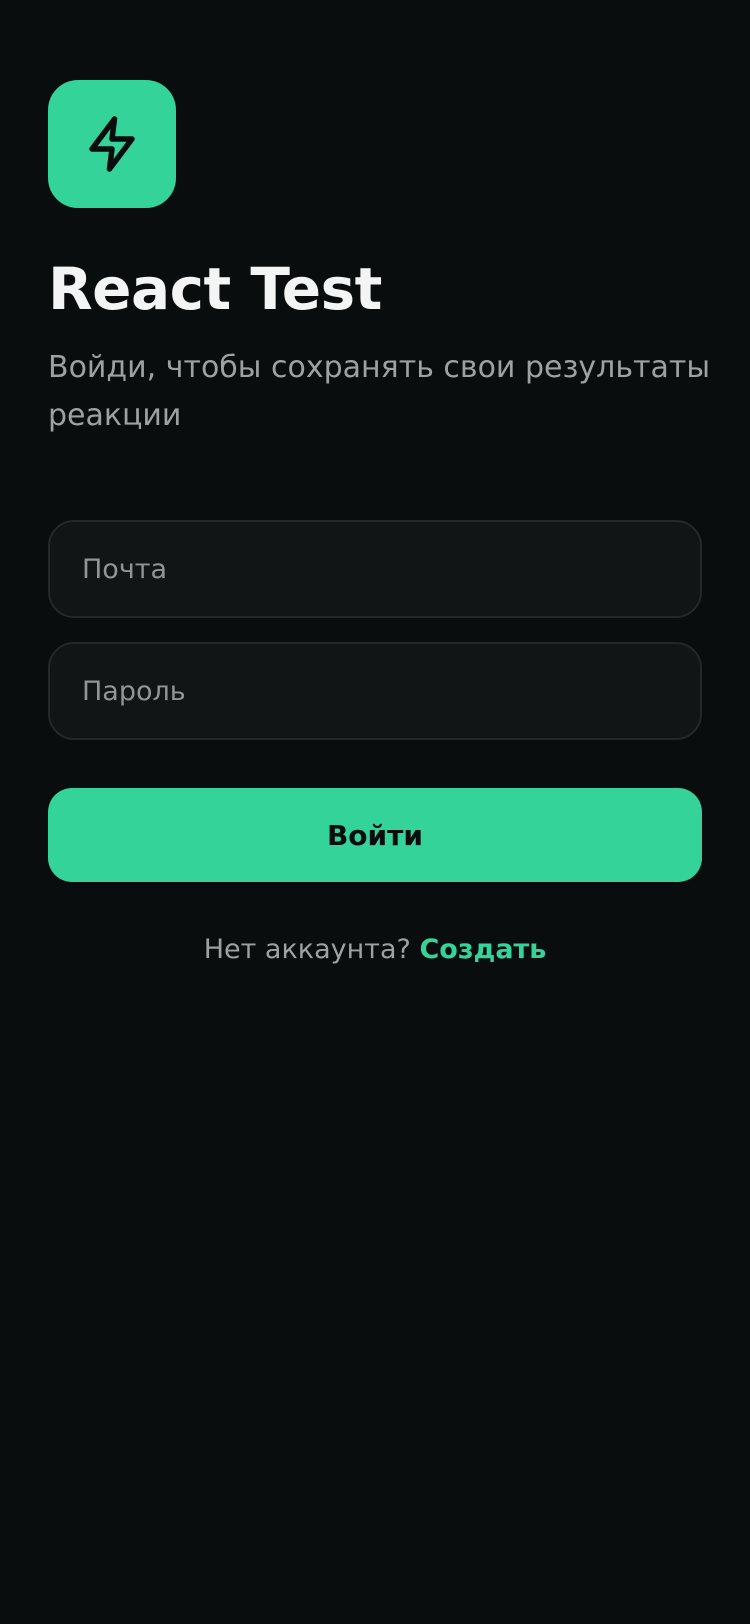  Describe the element at coordinates (375, 835) in the screenshot. I see `login-button: Войти` at that location.